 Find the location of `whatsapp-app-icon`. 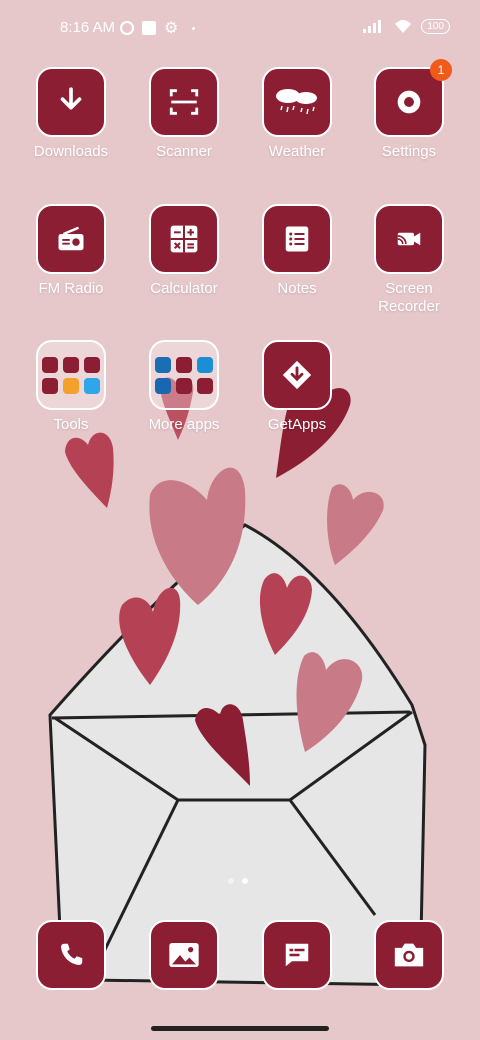

whatsapp-app-icon is located at coordinates (71, 364).